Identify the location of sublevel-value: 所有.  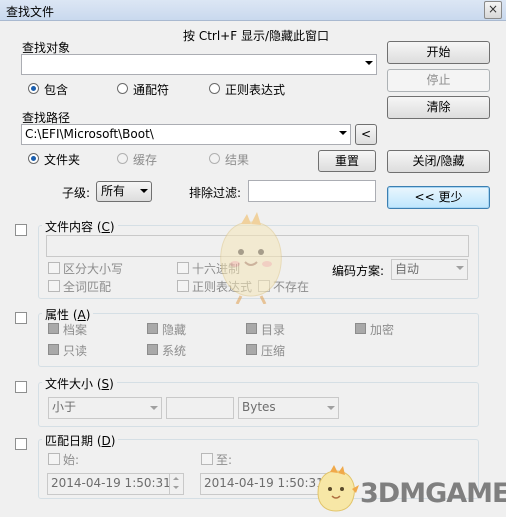
(113, 191).